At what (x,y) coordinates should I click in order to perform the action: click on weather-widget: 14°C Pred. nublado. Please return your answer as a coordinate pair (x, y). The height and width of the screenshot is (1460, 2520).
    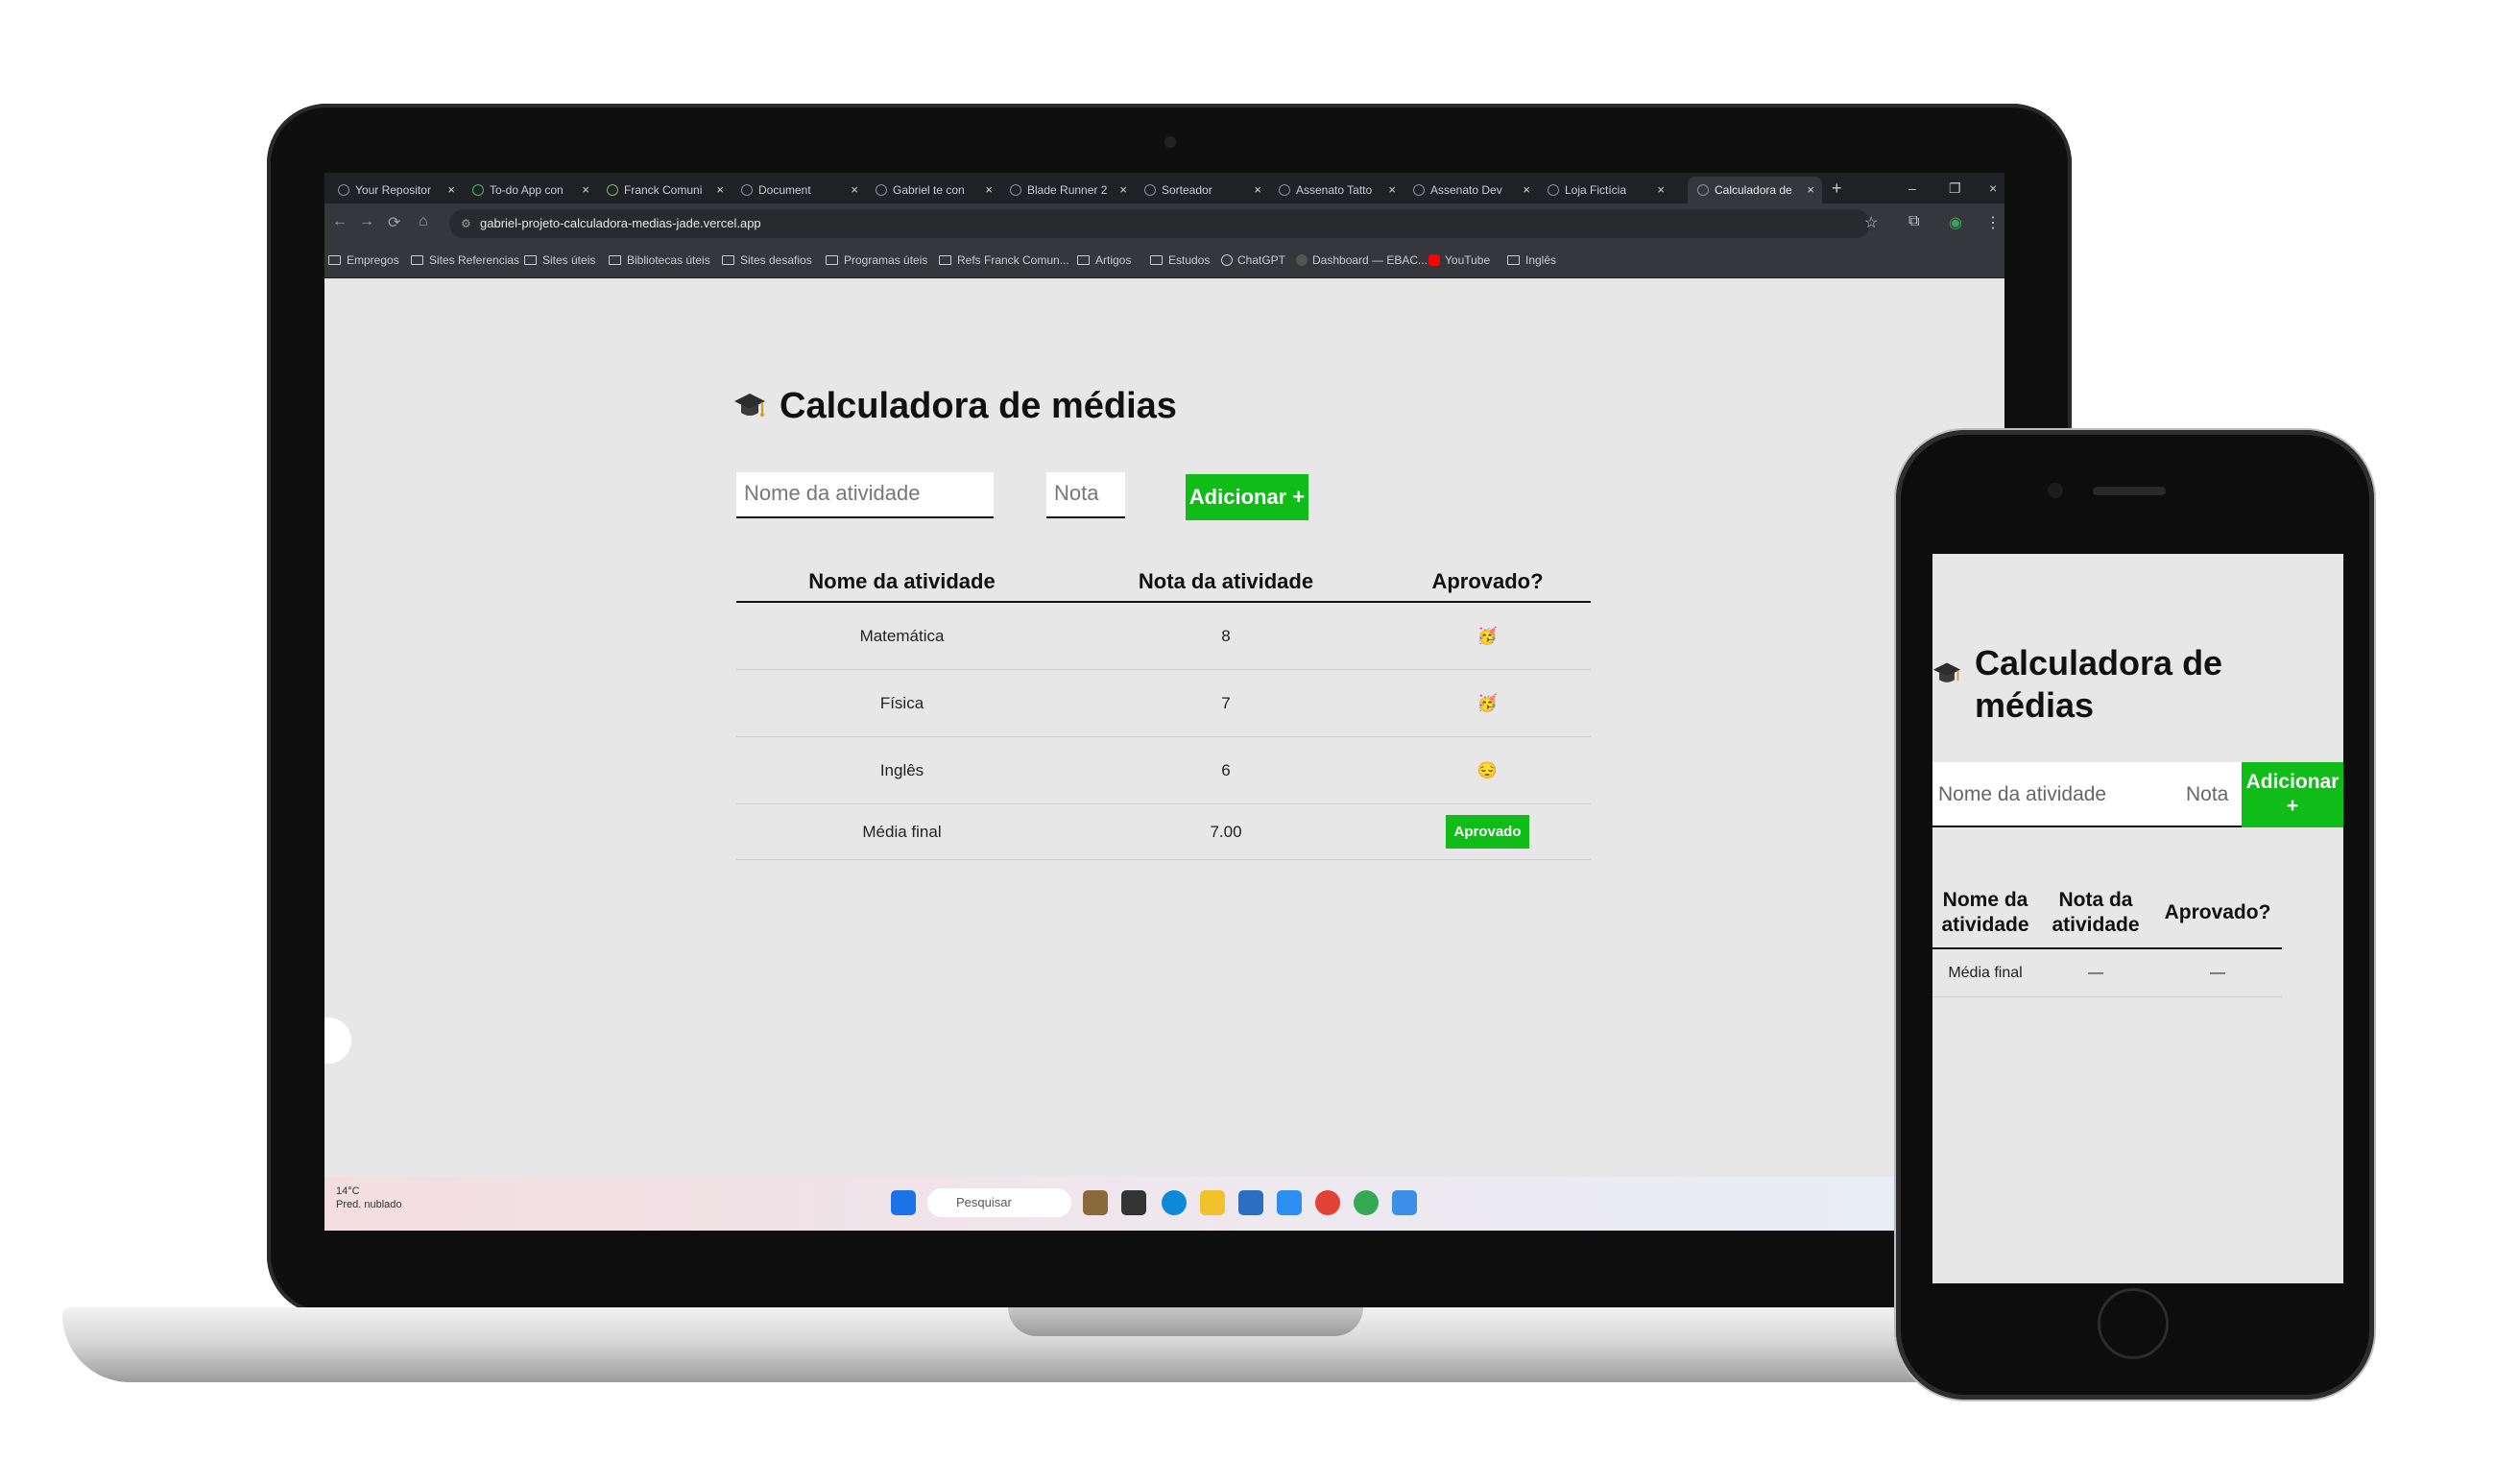
    Looking at the image, I should click on (369, 1198).